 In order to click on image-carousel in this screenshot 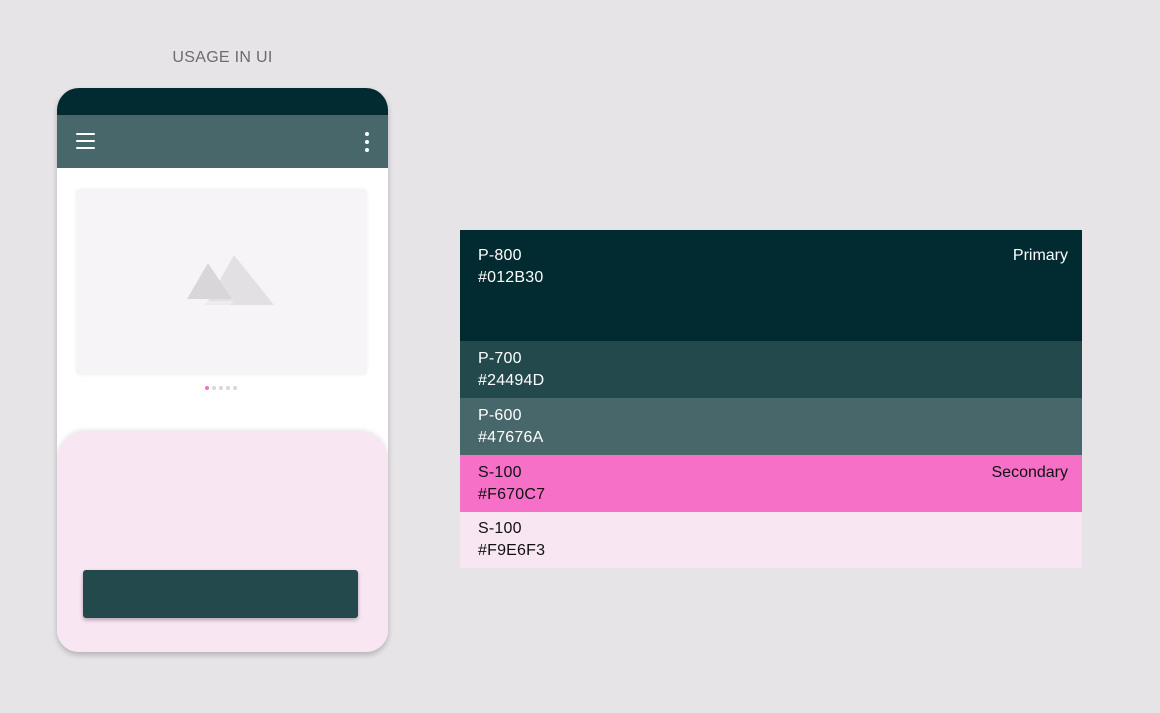, I will do `click(221, 282)`.